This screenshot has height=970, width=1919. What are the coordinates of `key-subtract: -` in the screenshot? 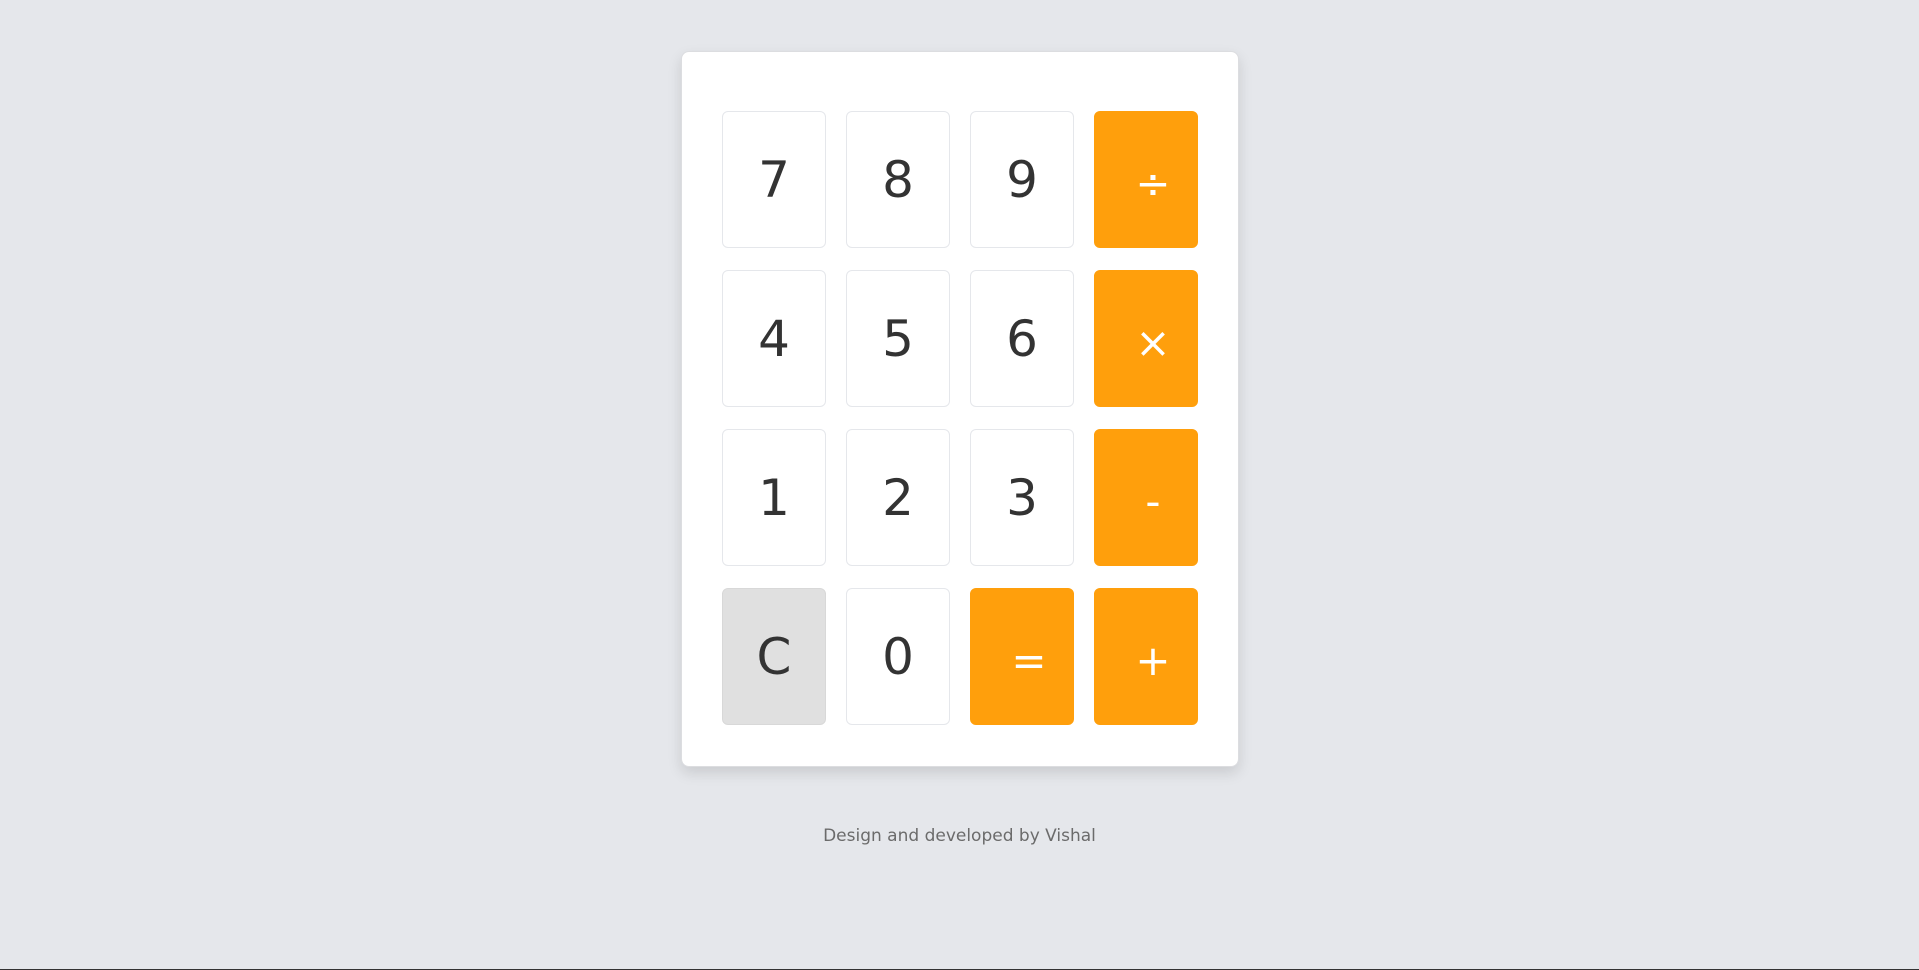 It's located at (1146, 497).